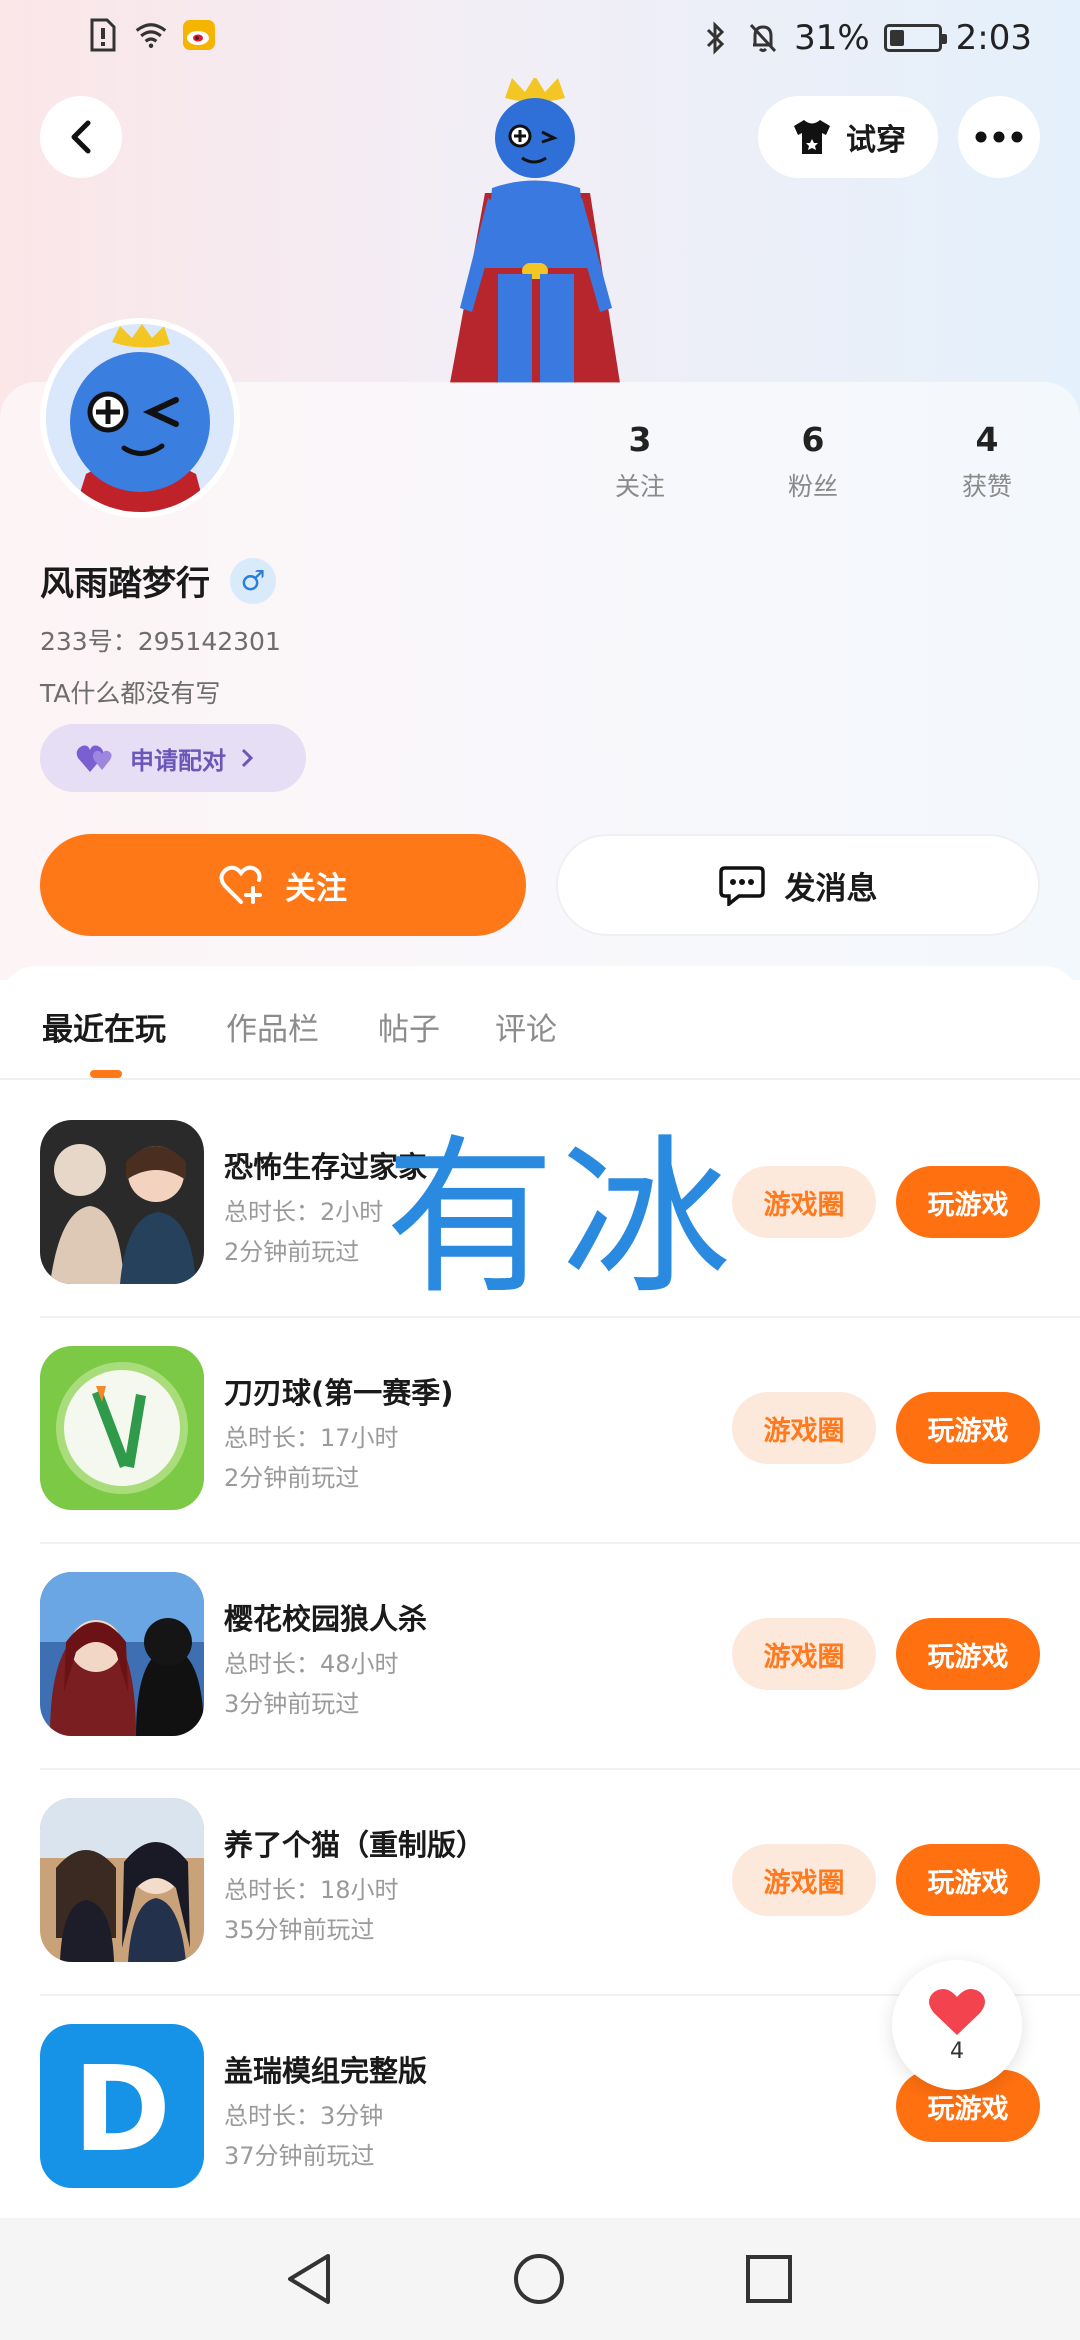  What do you see at coordinates (292, 1704) in the screenshot?
I see `game-last-played: 3分钟前玩过` at bounding box center [292, 1704].